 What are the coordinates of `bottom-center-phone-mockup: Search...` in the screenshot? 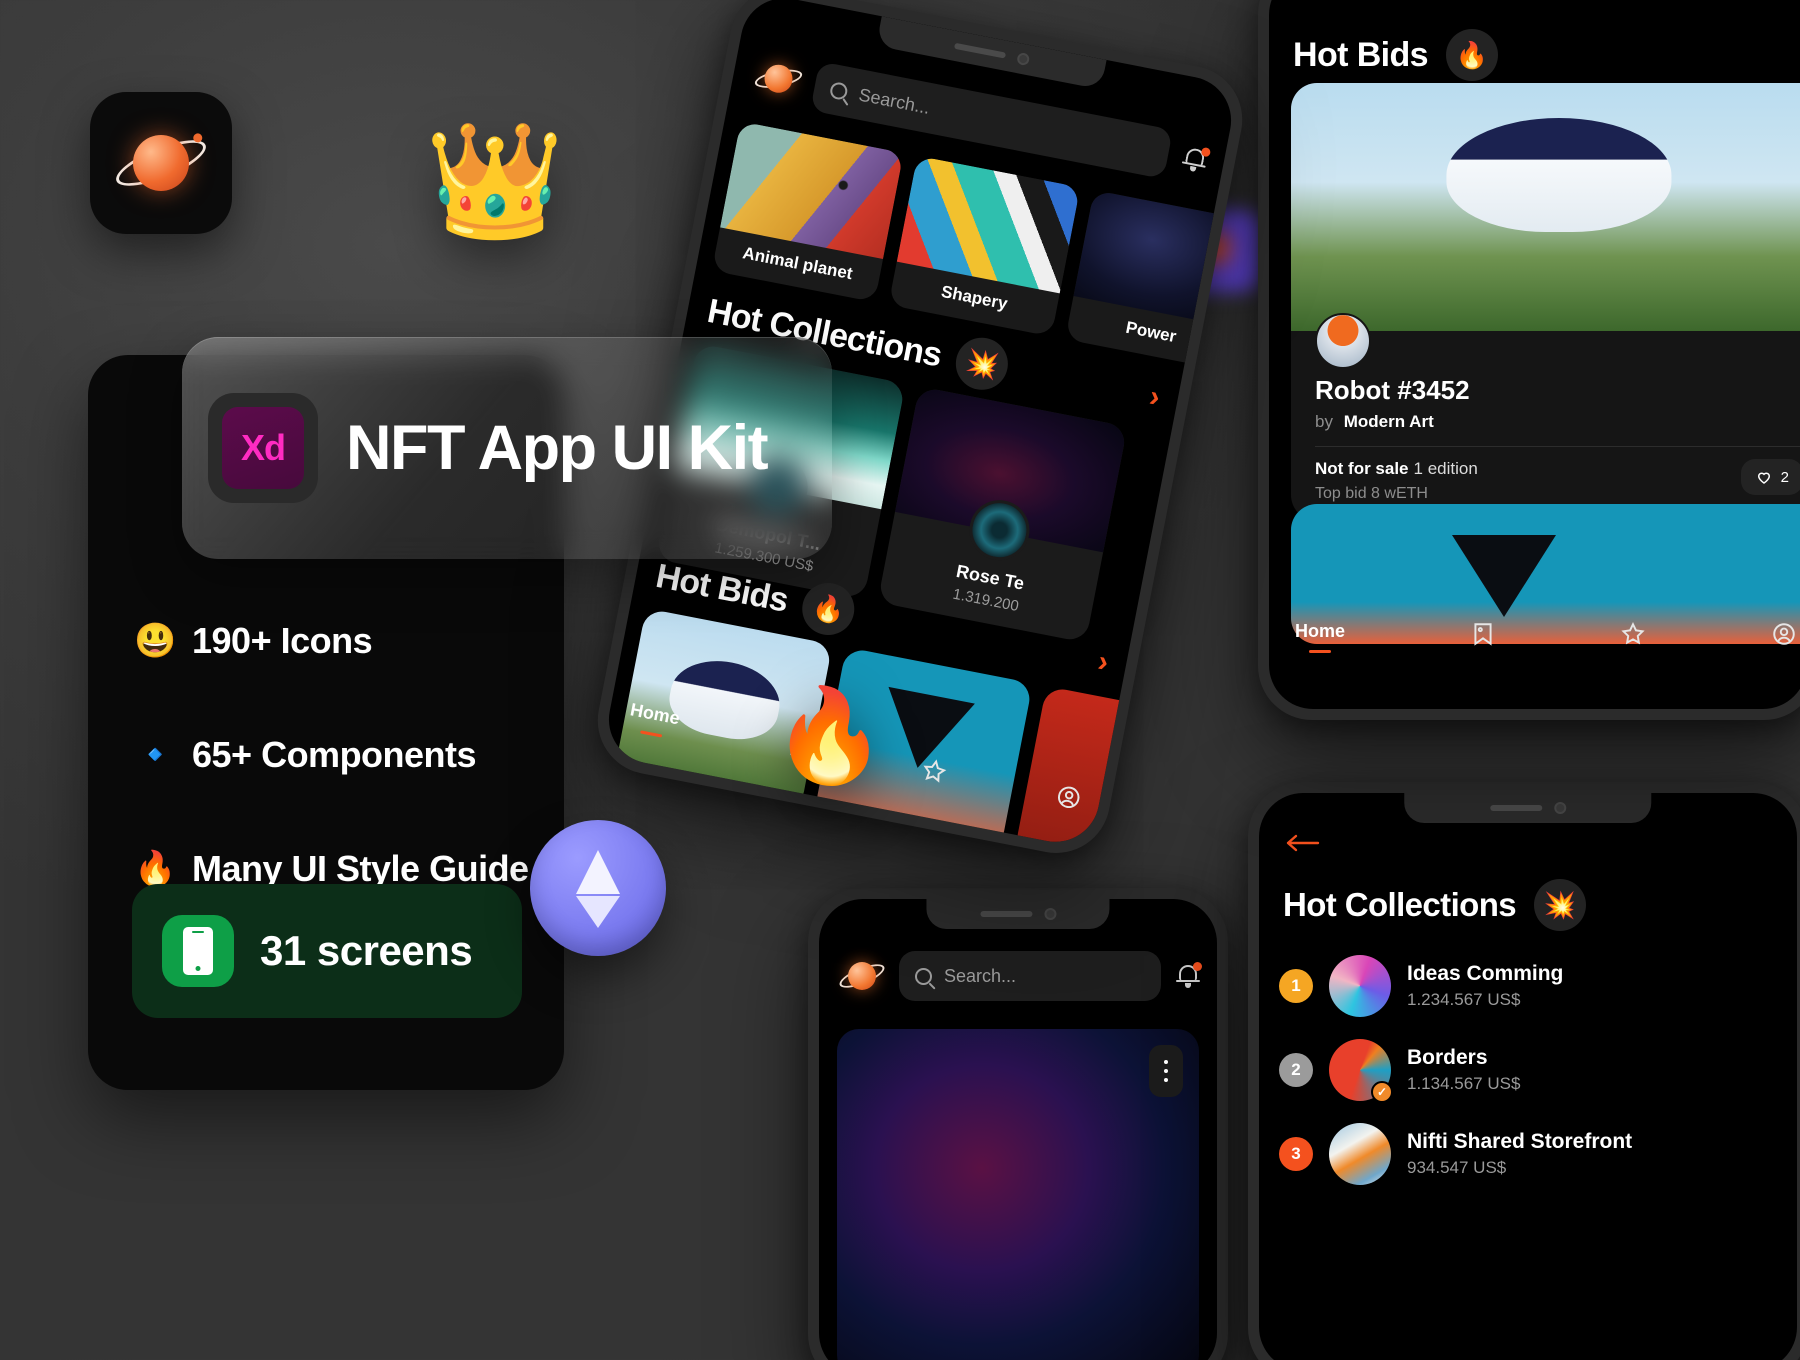 It's located at (1018, 1124).